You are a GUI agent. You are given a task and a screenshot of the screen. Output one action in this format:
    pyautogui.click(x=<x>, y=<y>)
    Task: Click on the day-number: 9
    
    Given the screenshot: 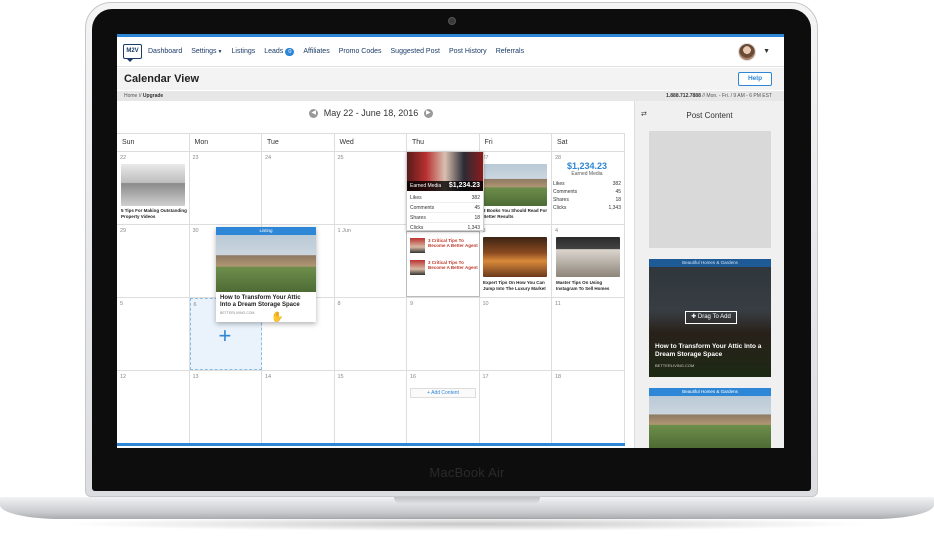 What is the action you would take?
    pyautogui.click(x=412, y=304)
    